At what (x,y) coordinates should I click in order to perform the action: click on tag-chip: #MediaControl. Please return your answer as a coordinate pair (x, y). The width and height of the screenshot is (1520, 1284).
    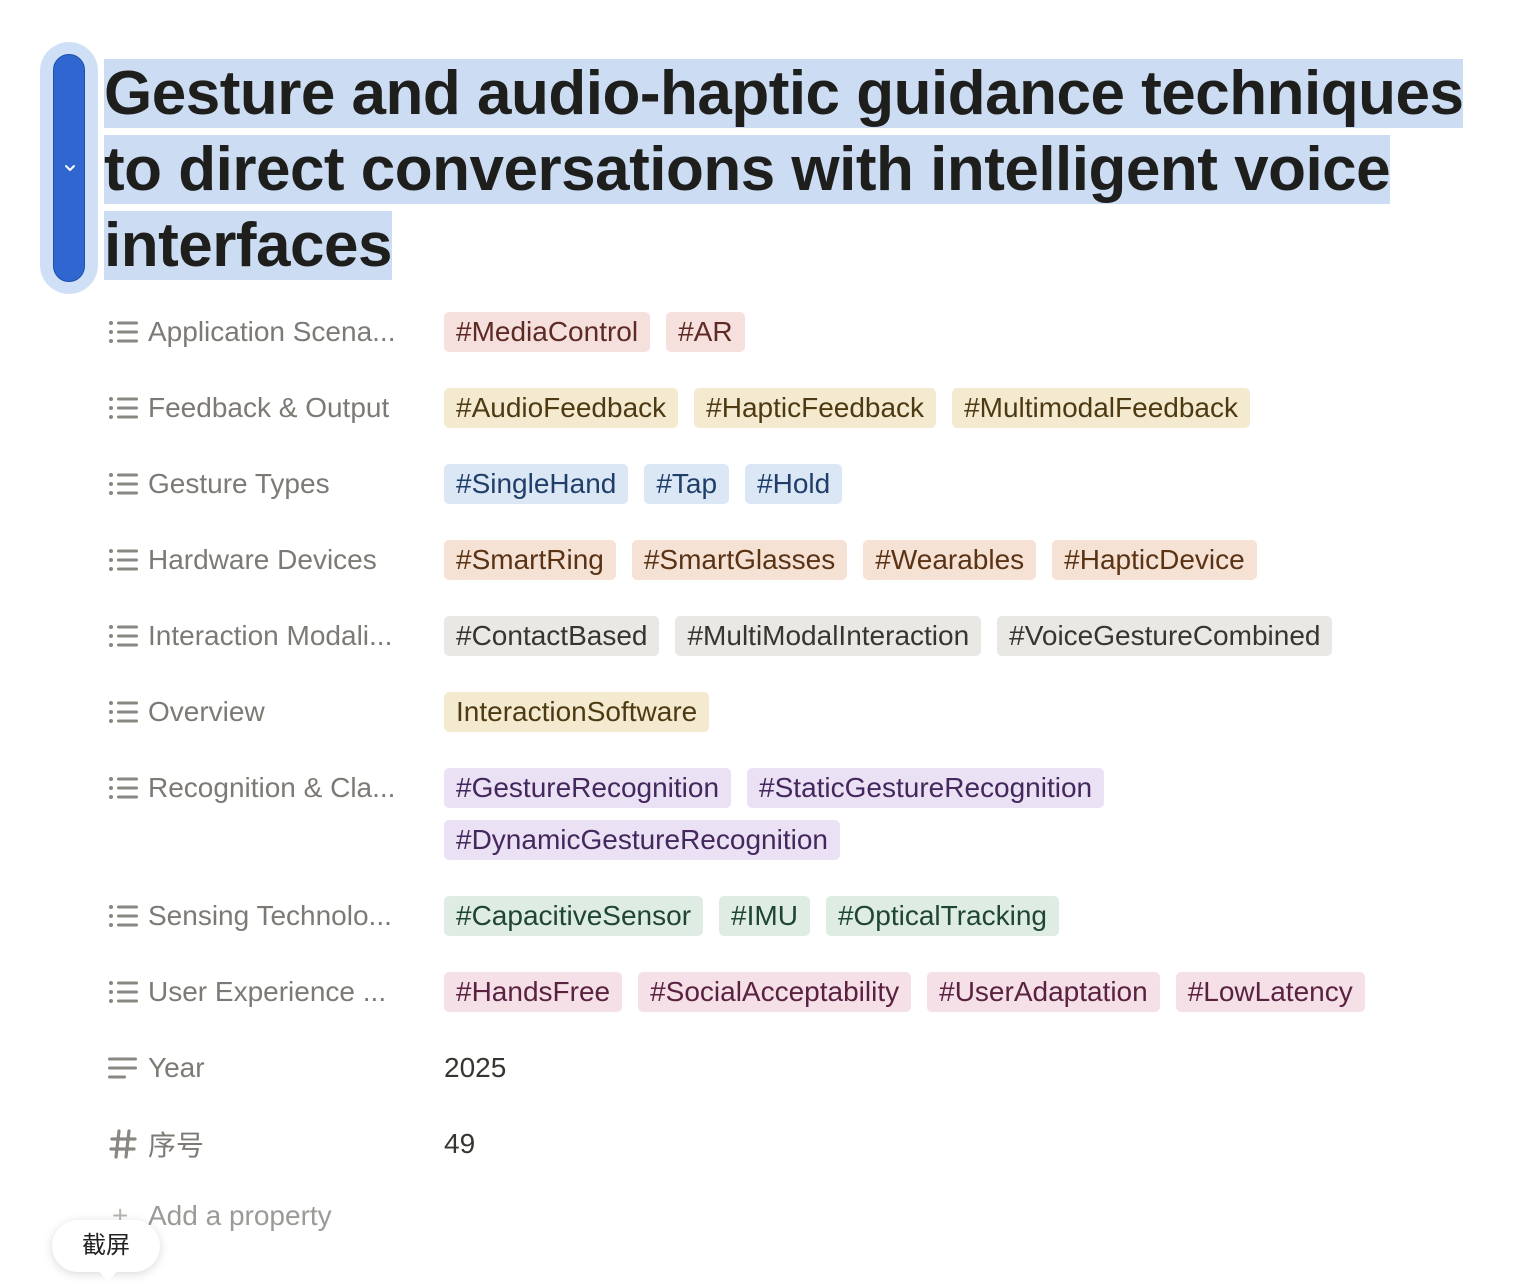
    Looking at the image, I should click on (547, 332).